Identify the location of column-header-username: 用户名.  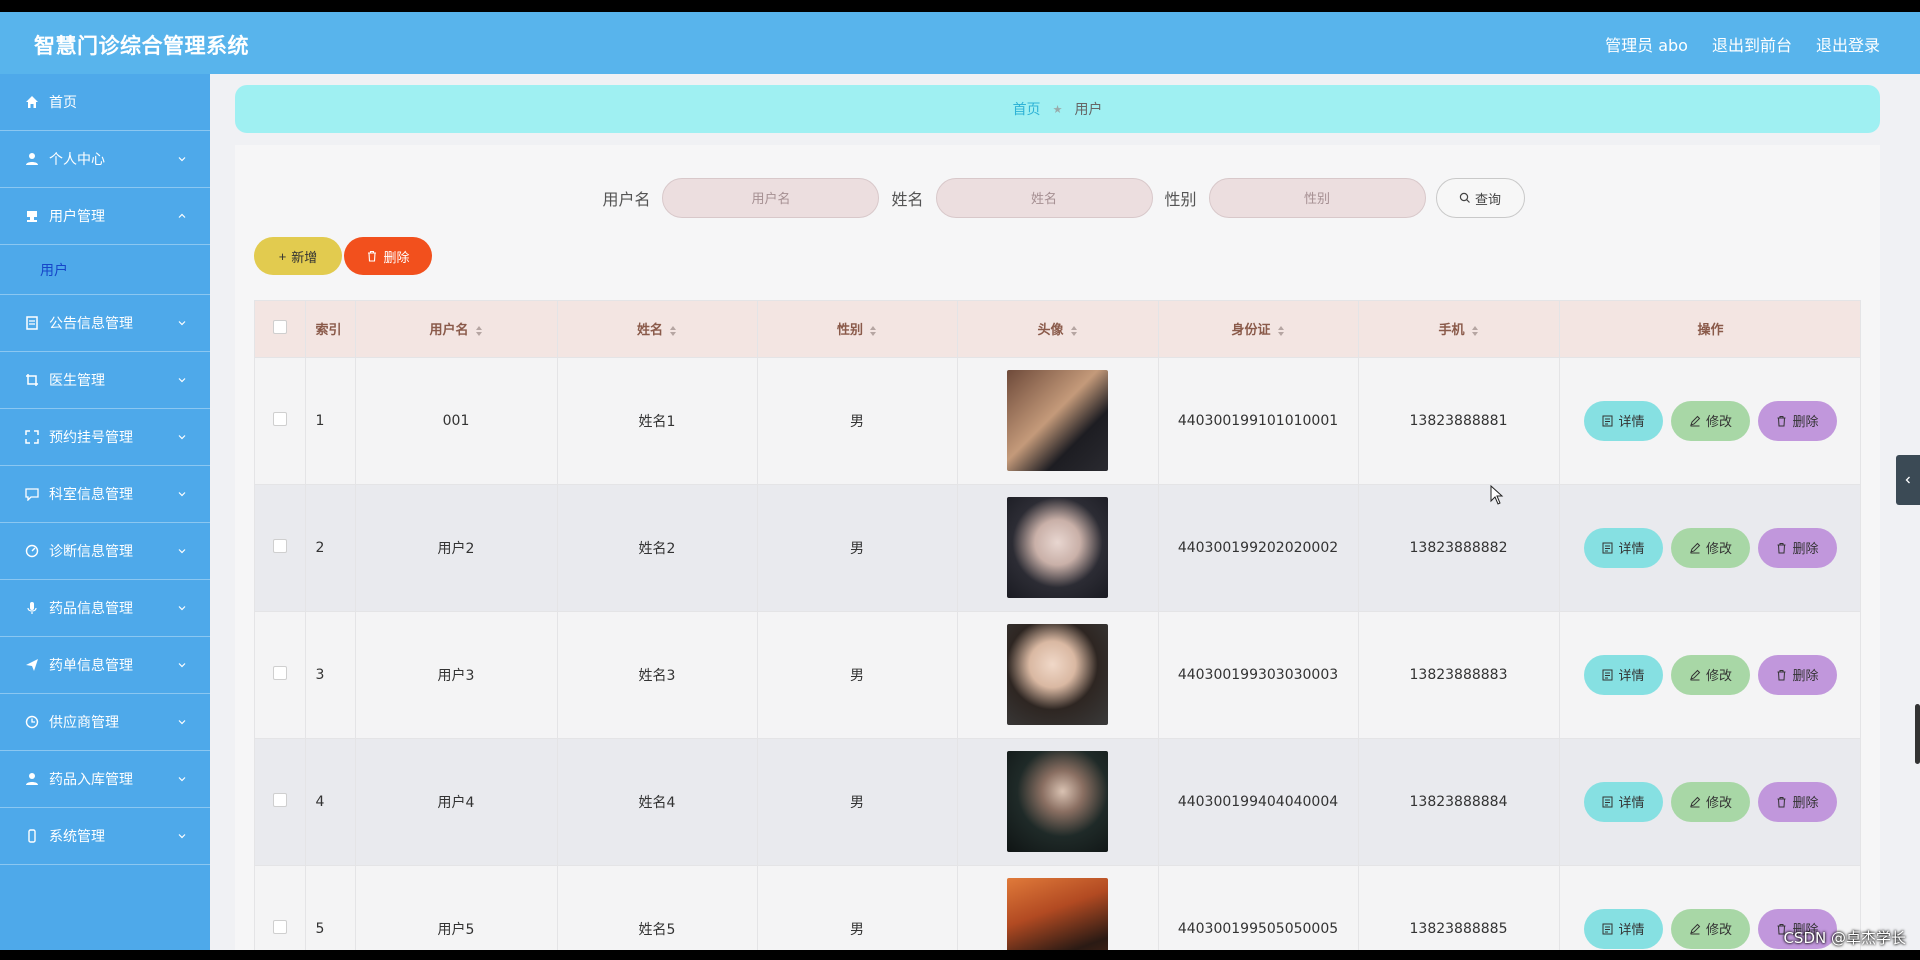
(456, 329).